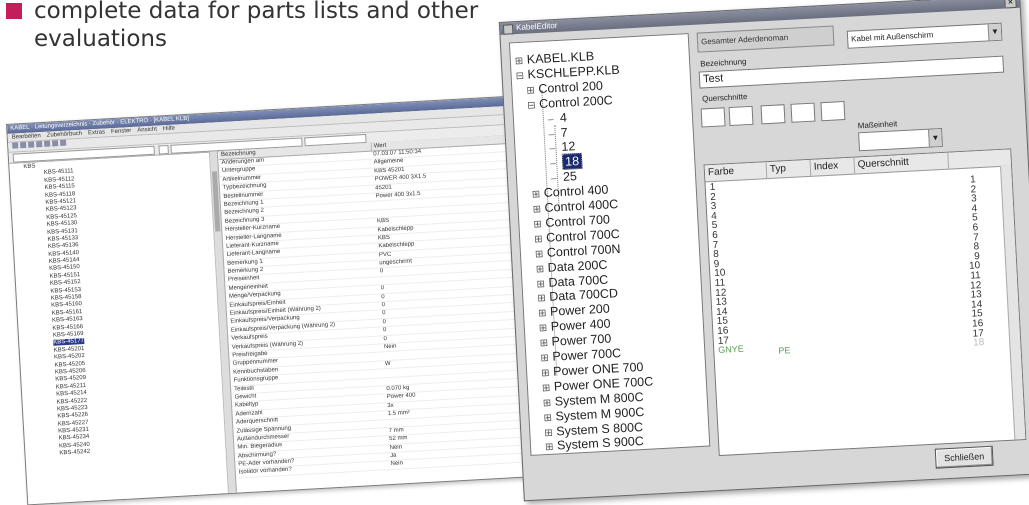 This screenshot has height=505, width=1029. What do you see at coordinates (789, 169) in the screenshot?
I see `column-header-typ: Typ` at bounding box center [789, 169].